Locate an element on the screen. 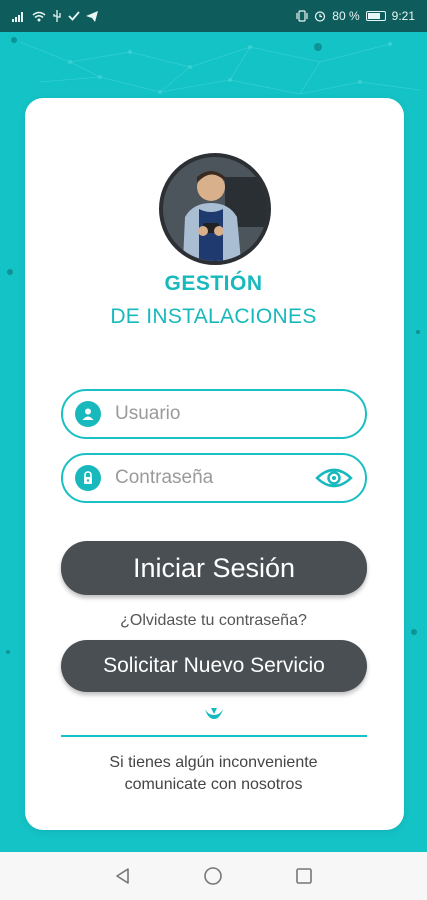 This screenshot has height=900, width=427. contact-line-2: comunicate con nosotros is located at coordinates (213, 784).